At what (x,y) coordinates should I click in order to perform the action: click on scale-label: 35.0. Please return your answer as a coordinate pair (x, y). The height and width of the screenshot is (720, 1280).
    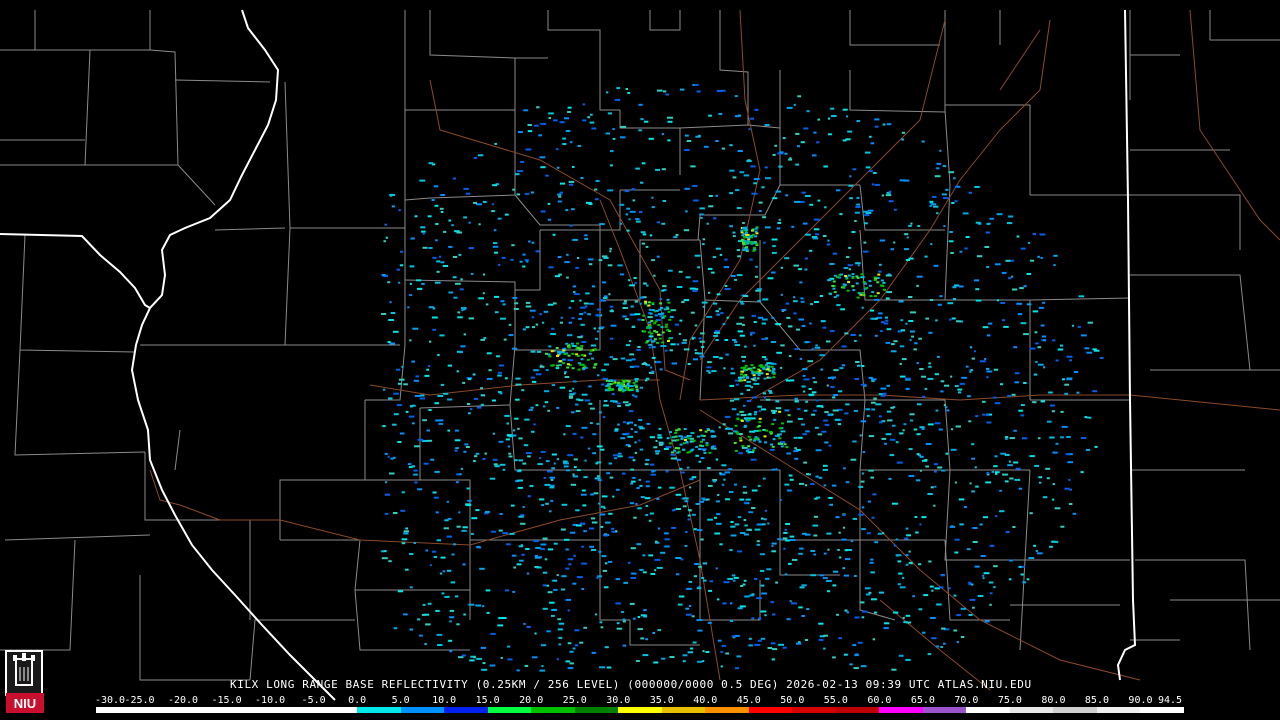
    Looking at the image, I should click on (661, 700).